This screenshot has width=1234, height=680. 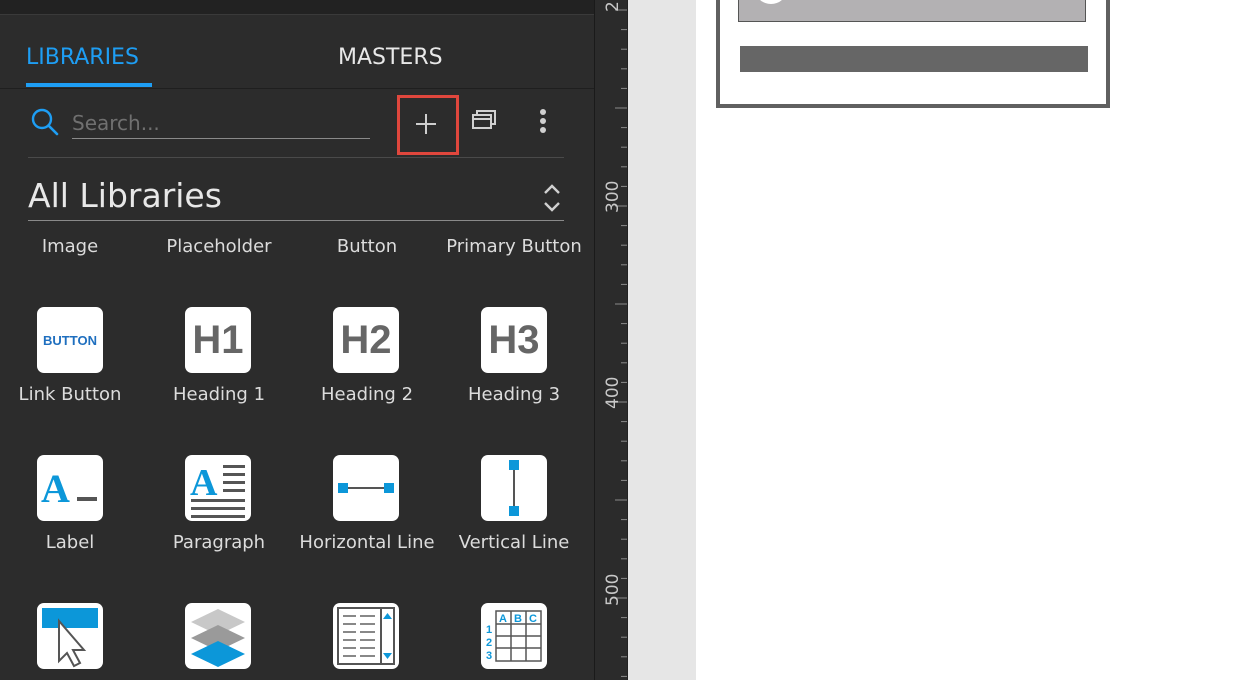 What do you see at coordinates (219, 395) in the screenshot?
I see `widget-label-heading-1: Heading 1` at bounding box center [219, 395].